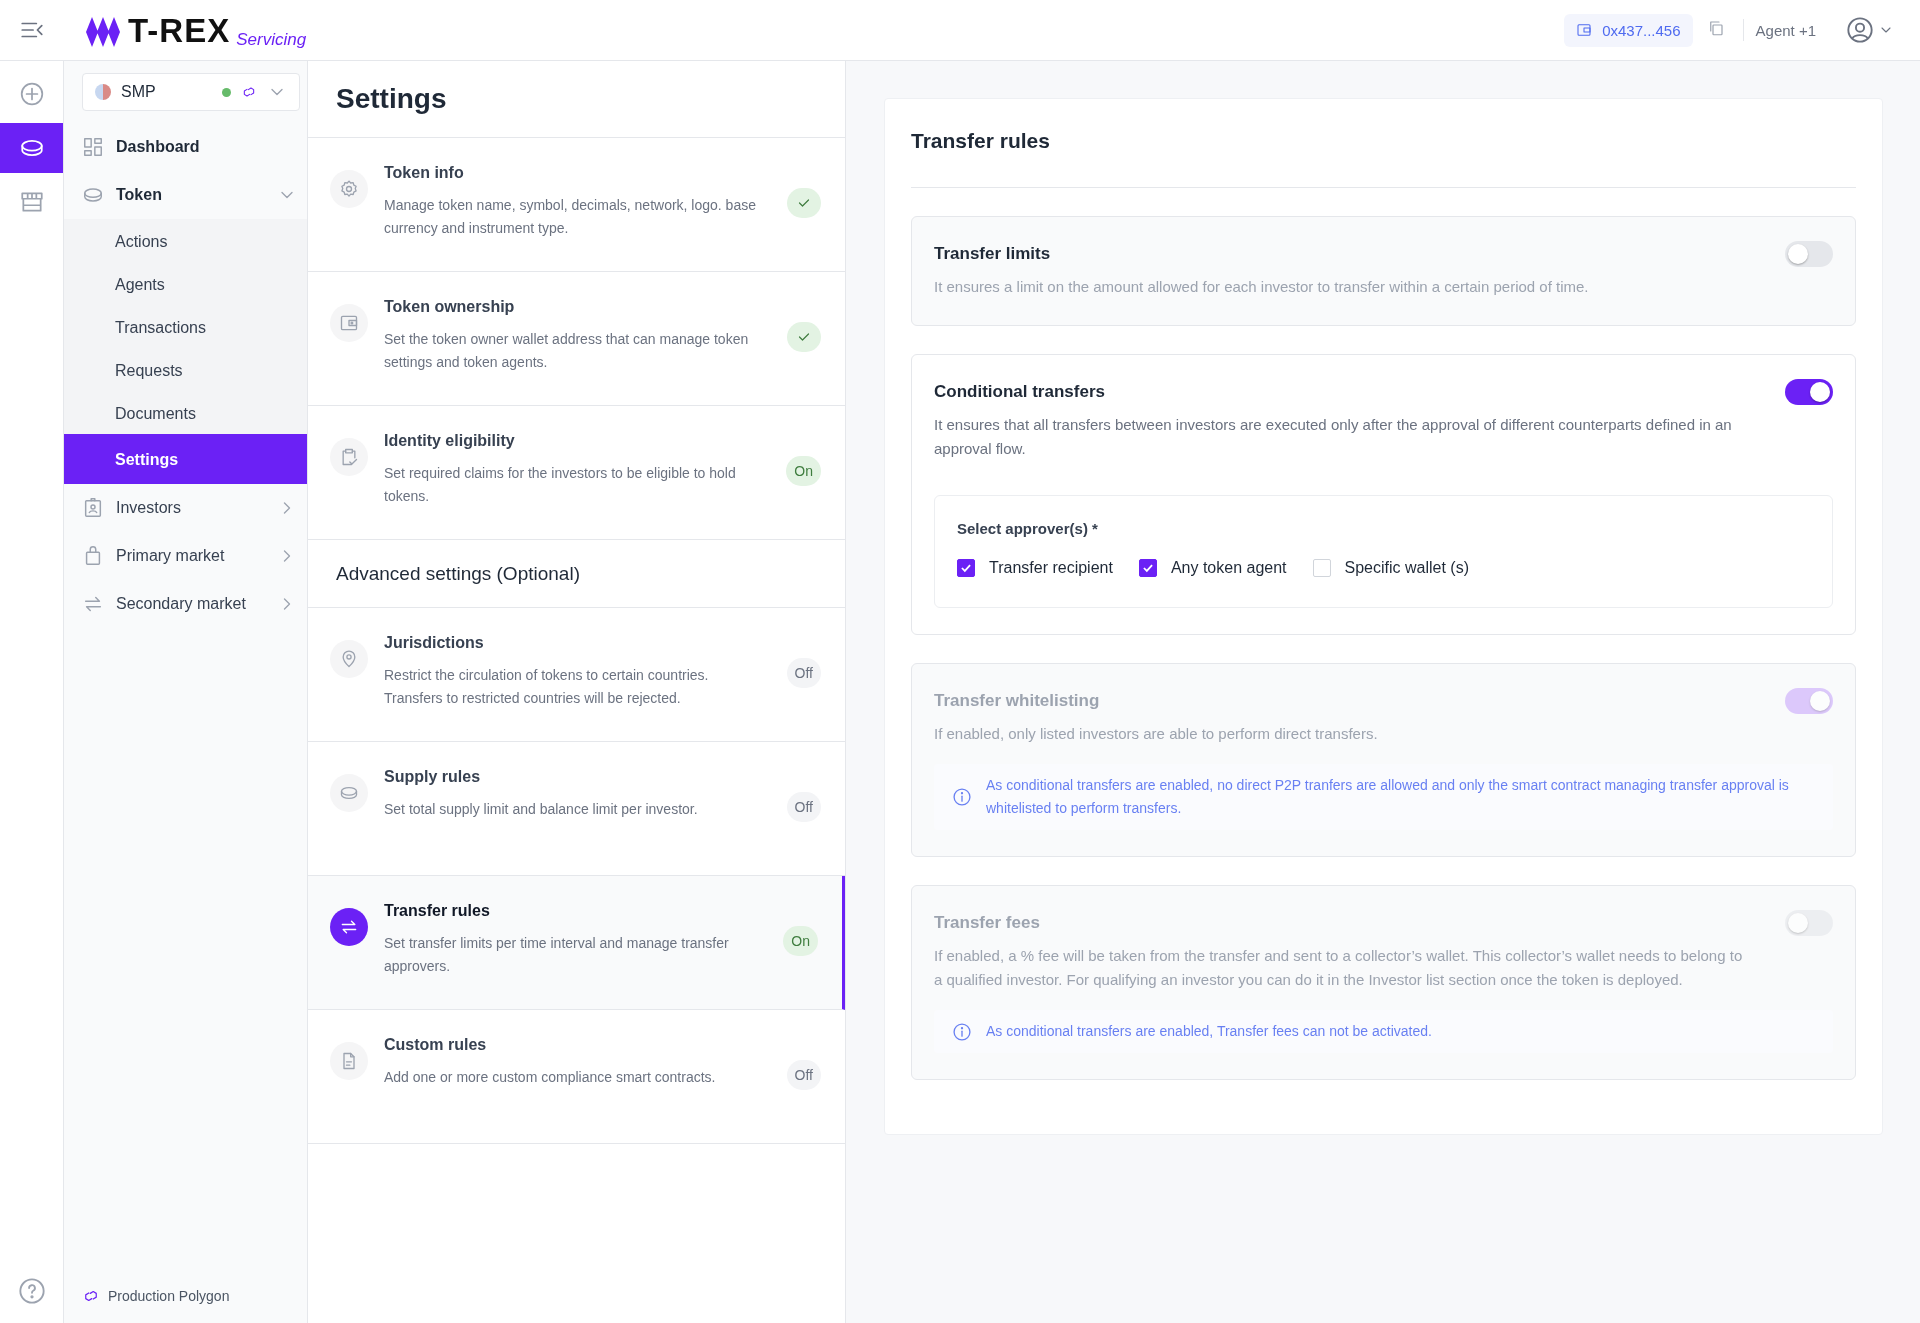 This screenshot has width=1920, height=1323. Describe the element at coordinates (1156, 734) in the screenshot. I see `rule-description: If enabled, only listed investors are able to perform direct transfers.` at that location.